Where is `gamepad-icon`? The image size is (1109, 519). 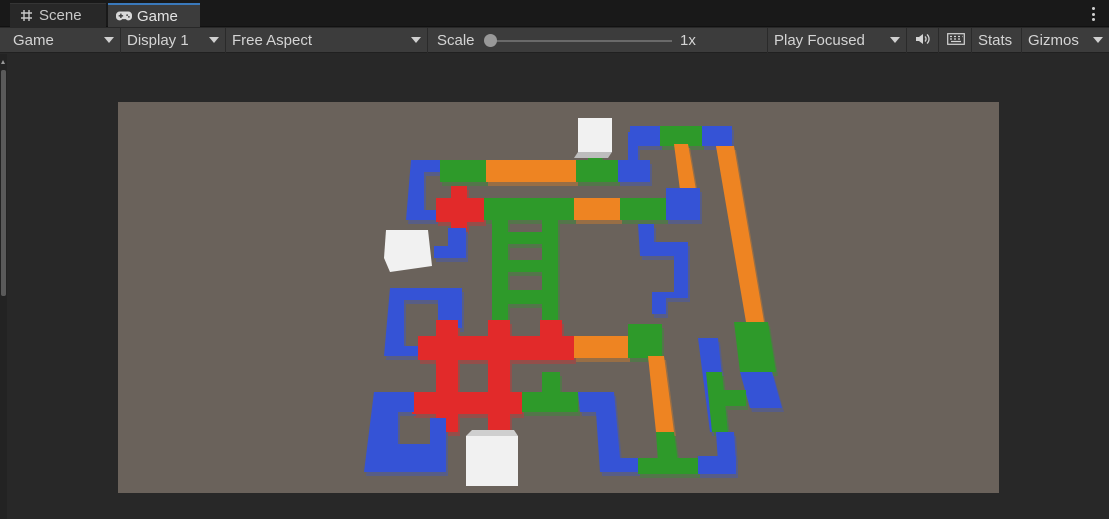 gamepad-icon is located at coordinates (124, 16).